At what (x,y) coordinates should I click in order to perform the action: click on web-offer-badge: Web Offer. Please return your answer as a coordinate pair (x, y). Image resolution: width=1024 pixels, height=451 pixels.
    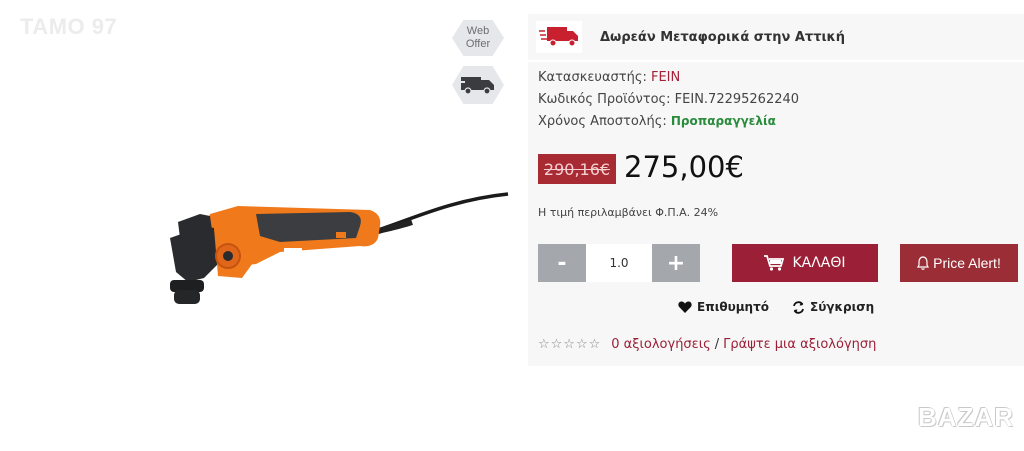
    Looking at the image, I should click on (478, 38).